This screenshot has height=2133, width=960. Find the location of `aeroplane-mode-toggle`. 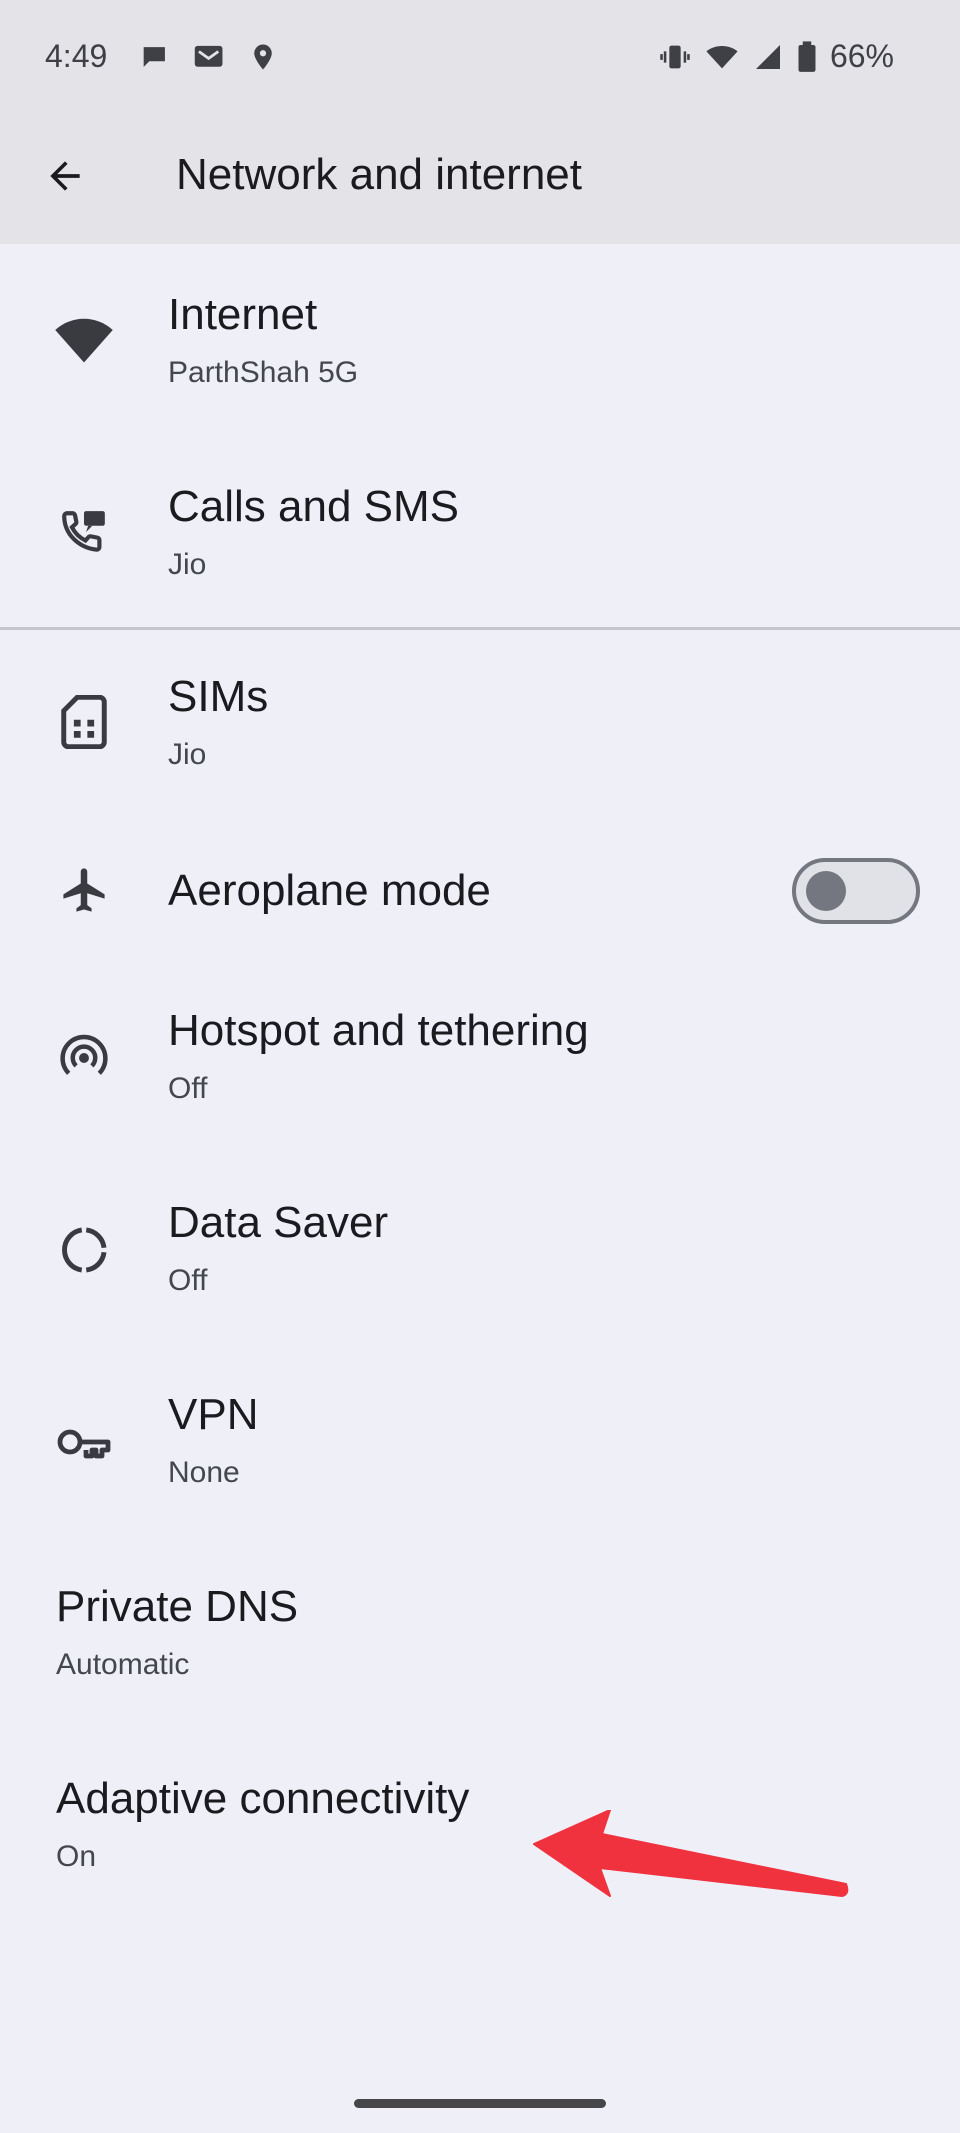

aeroplane-mode-toggle is located at coordinates (856, 891).